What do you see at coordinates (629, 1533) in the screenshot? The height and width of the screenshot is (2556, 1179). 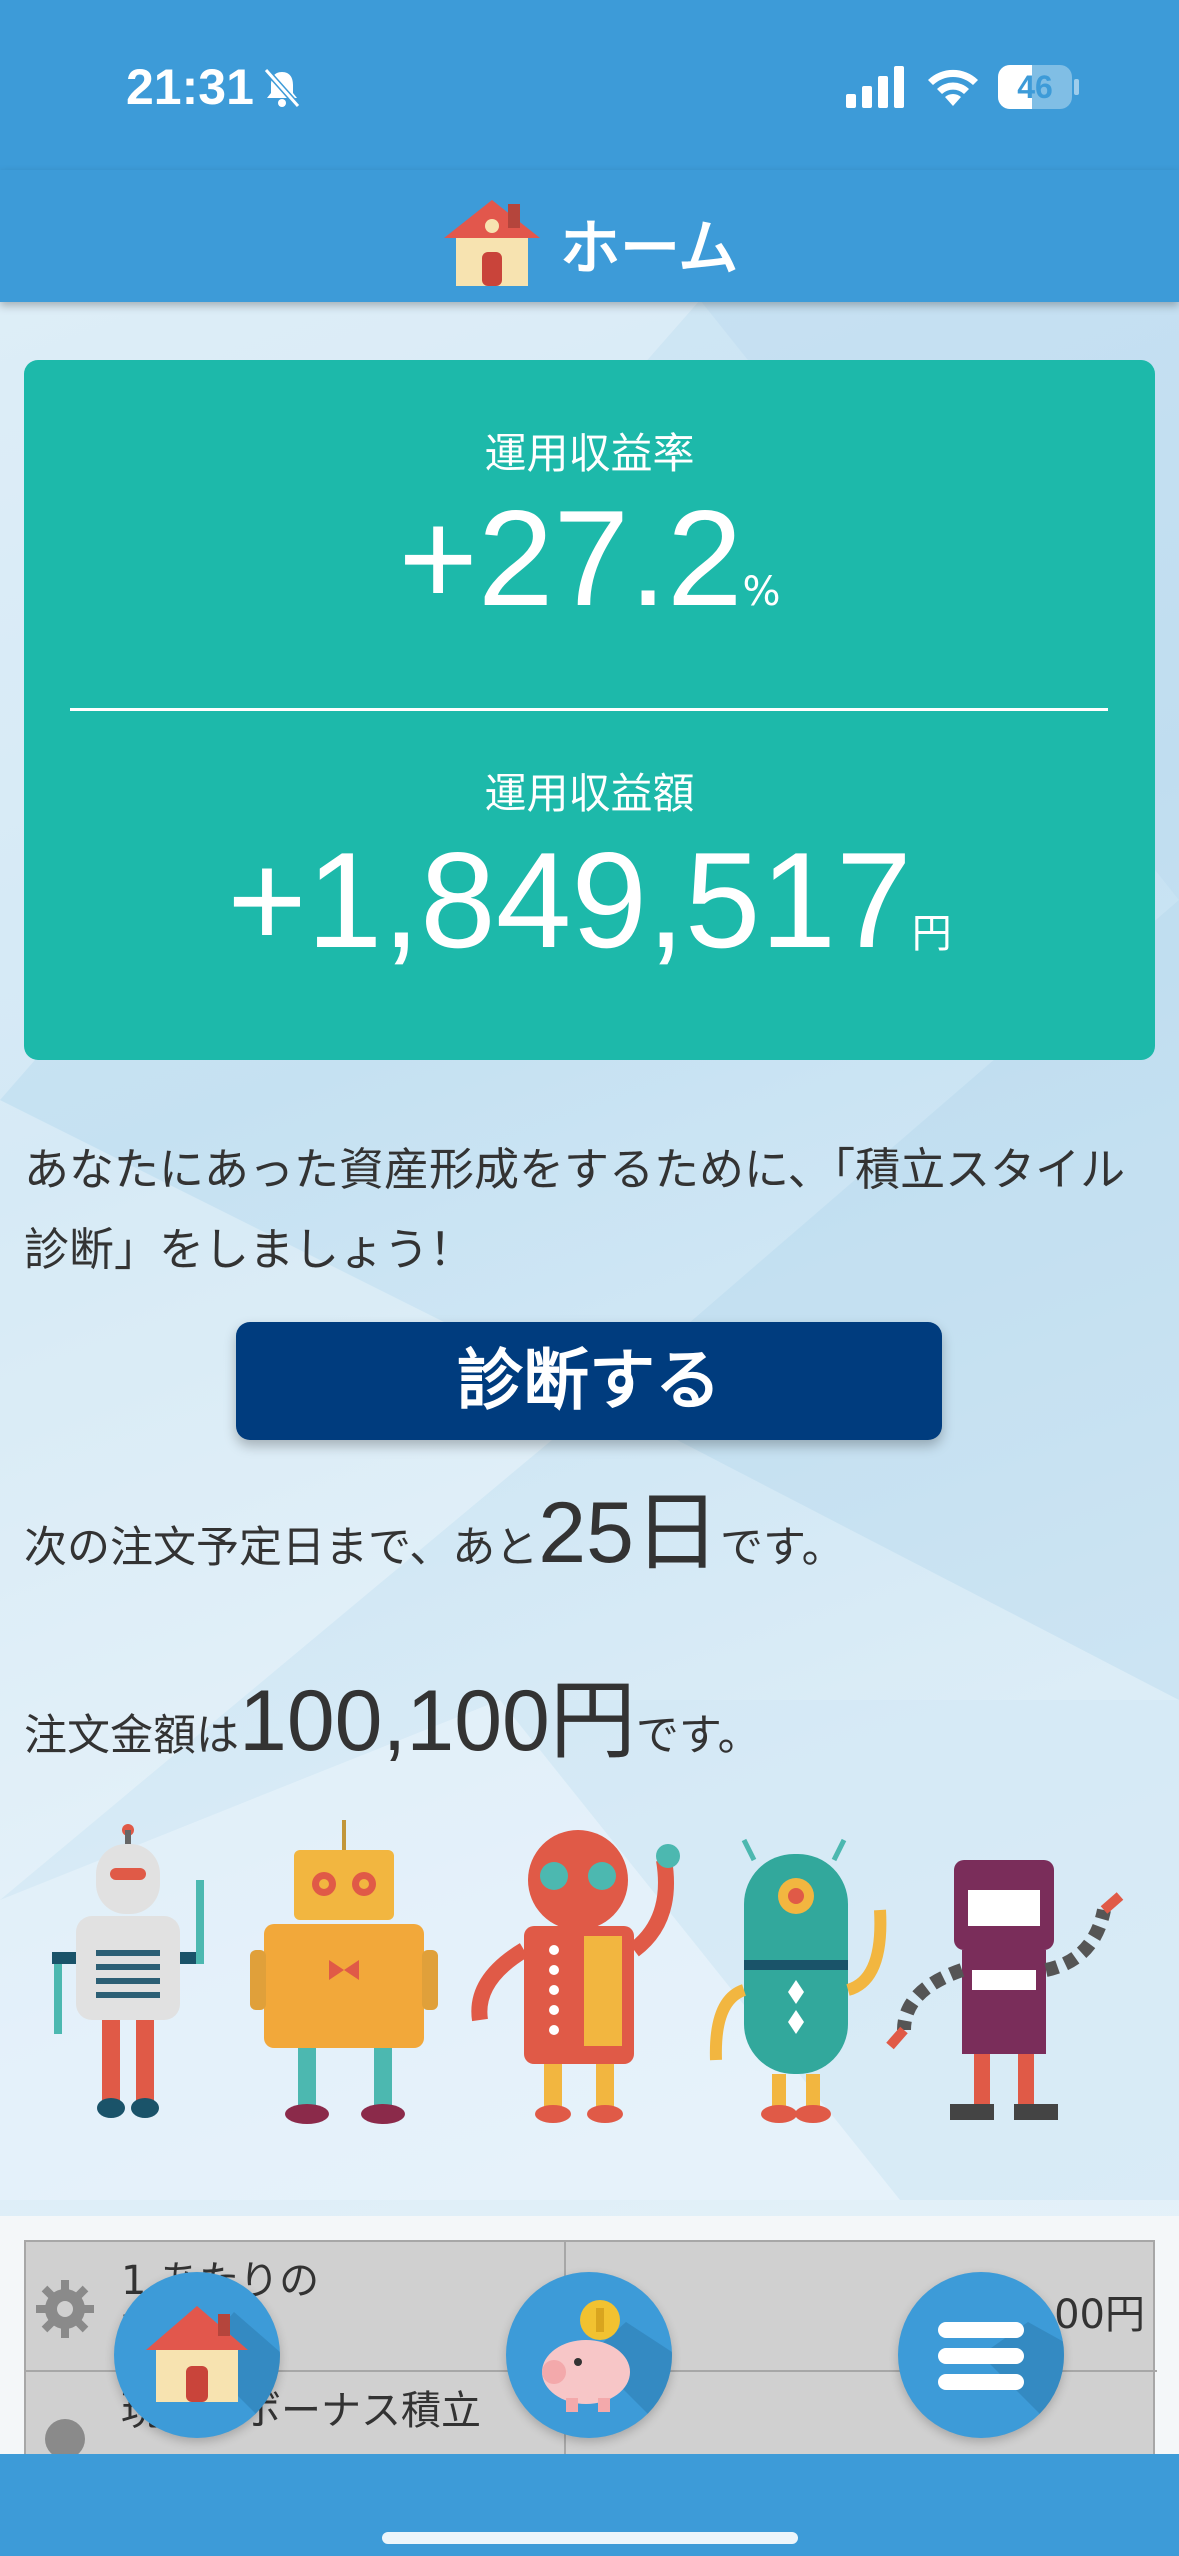 I see `next-order-days: 25日` at bounding box center [629, 1533].